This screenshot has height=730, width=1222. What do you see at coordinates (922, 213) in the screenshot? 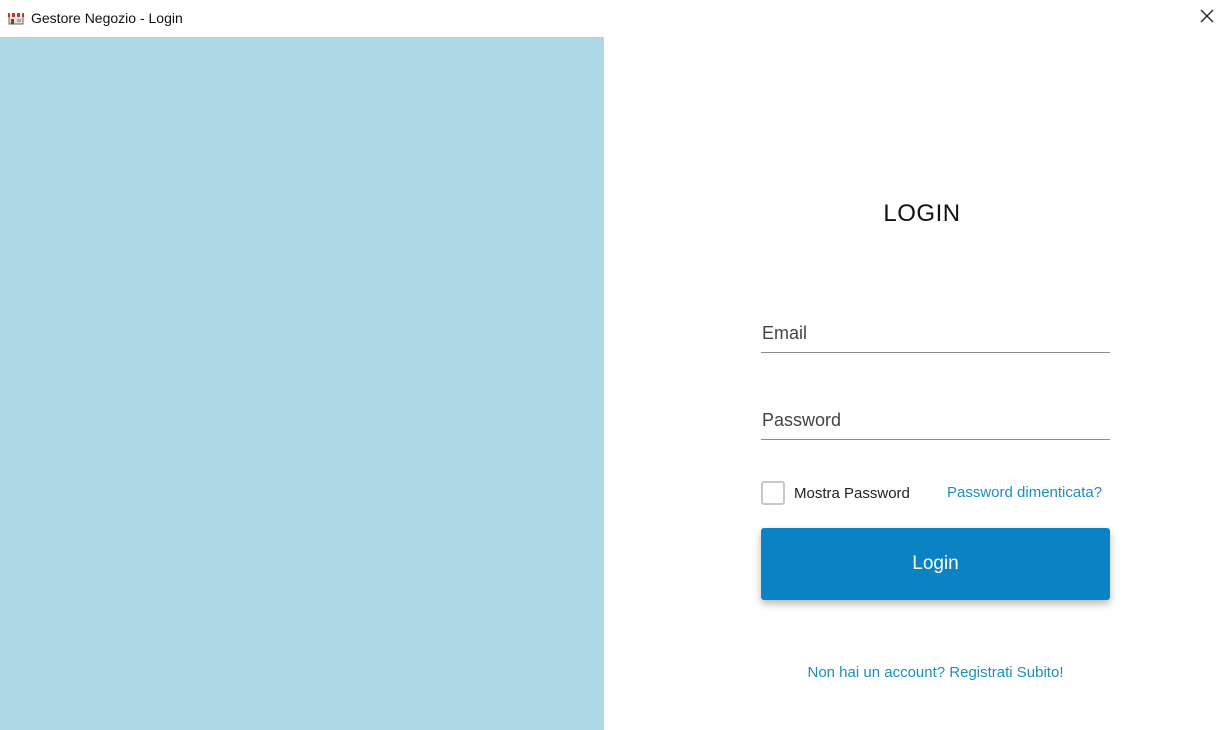
I see `login-heading: LOGIN` at bounding box center [922, 213].